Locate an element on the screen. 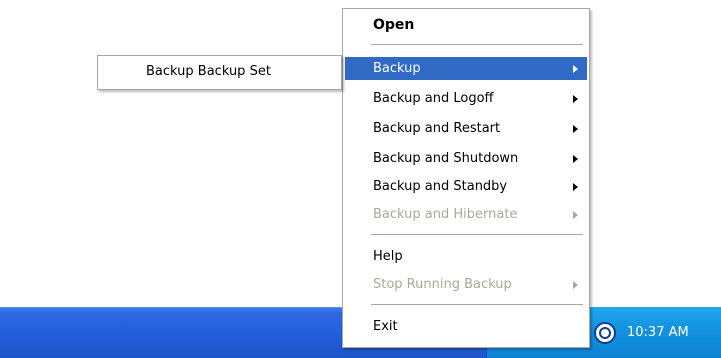 Image resolution: width=721 pixels, height=358 pixels. submenu-item-backup-set: Backup Backup Set is located at coordinates (219, 71).